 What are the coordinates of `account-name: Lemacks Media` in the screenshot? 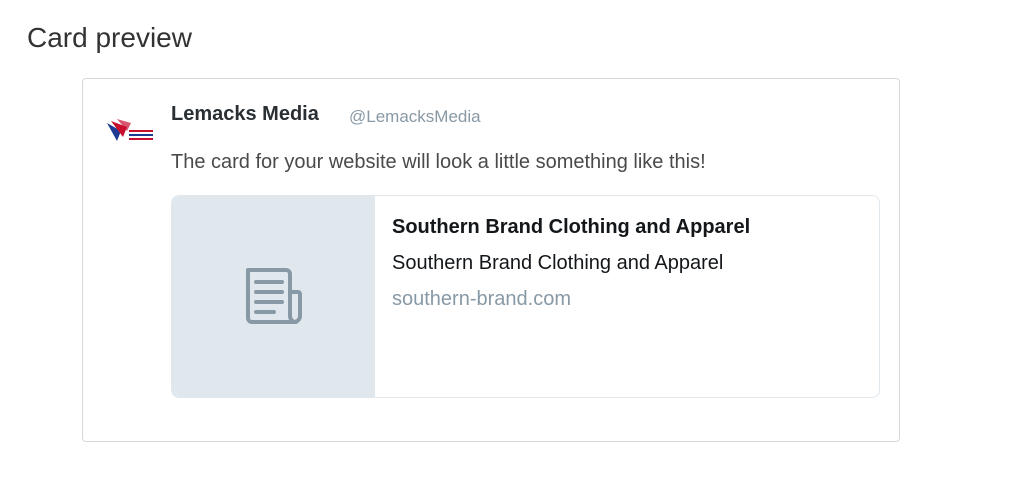 It's located at (245, 114).